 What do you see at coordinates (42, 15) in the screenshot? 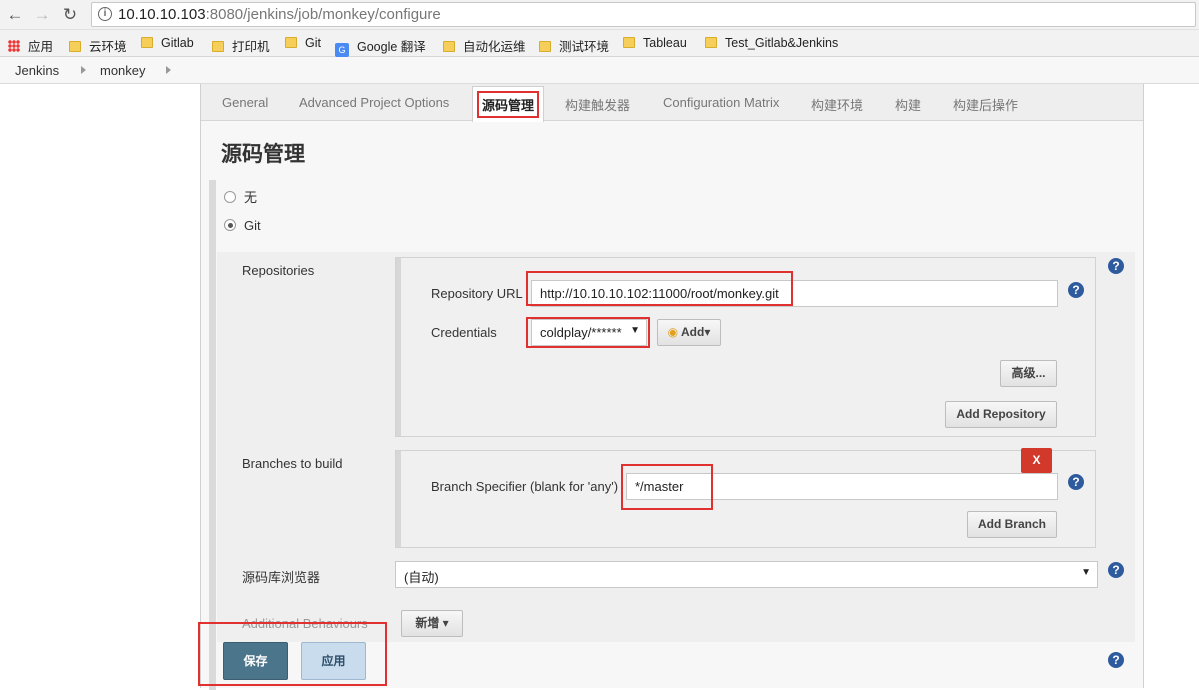
I see `forward-arrow-icon: →` at bounding box center [42, 15].